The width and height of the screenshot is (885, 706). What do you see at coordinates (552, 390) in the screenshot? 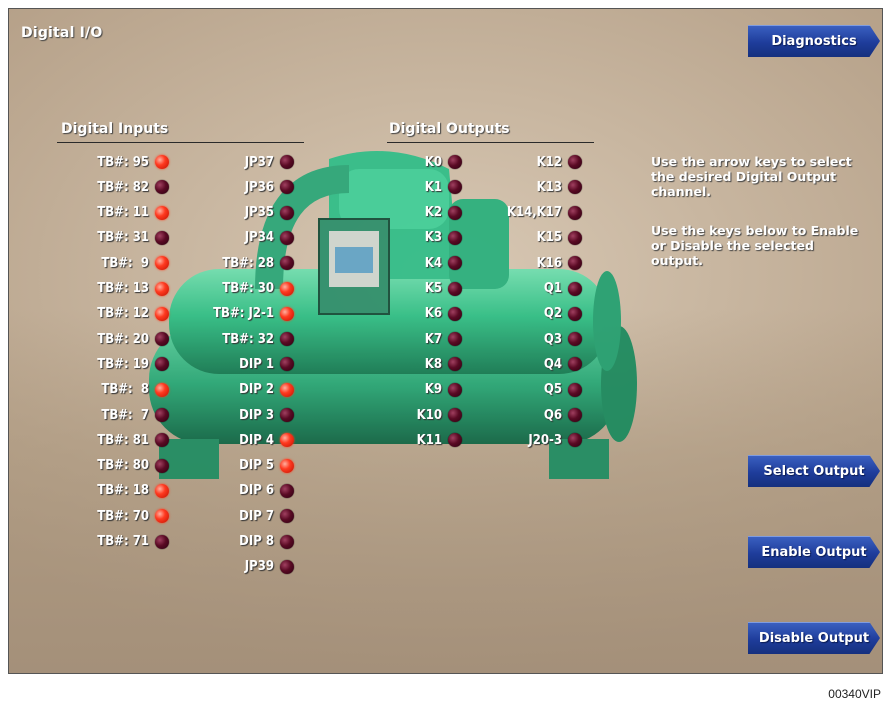
I see `output-channel-label: Q5` at bounding box center [552, 390].